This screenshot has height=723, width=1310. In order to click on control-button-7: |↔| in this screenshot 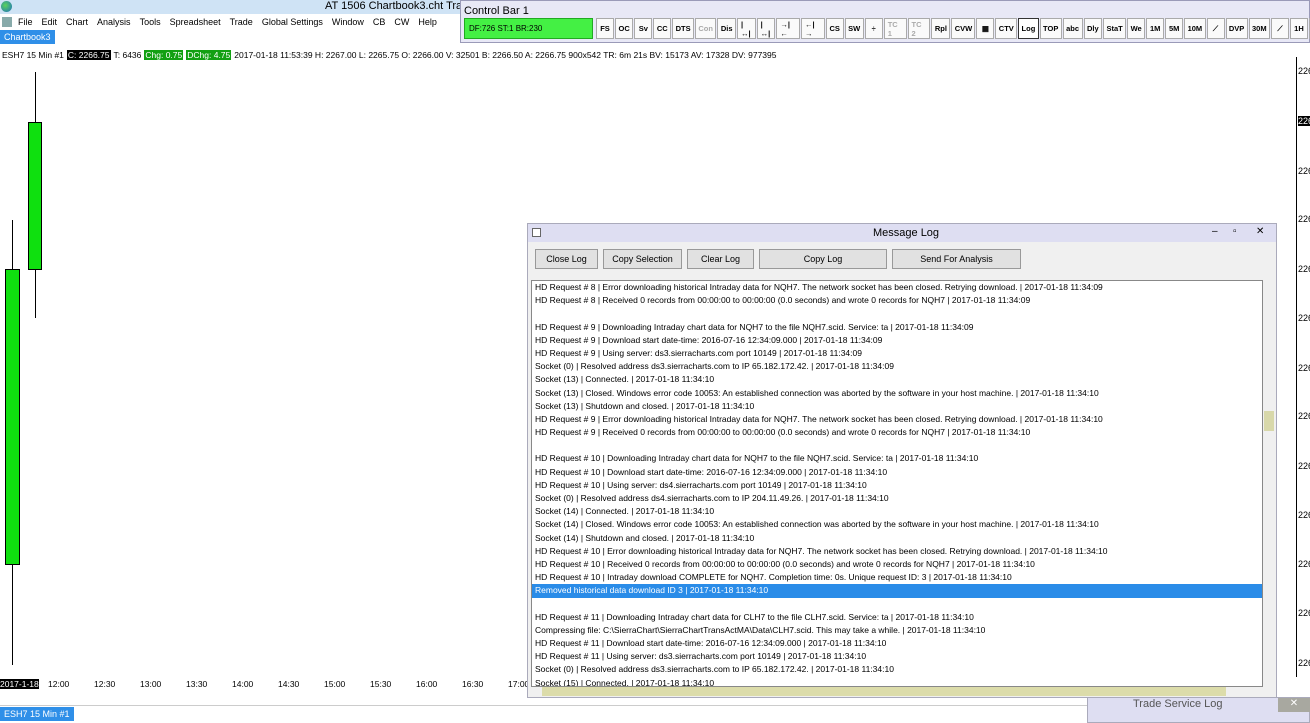, I will do `click(746, 28)`.